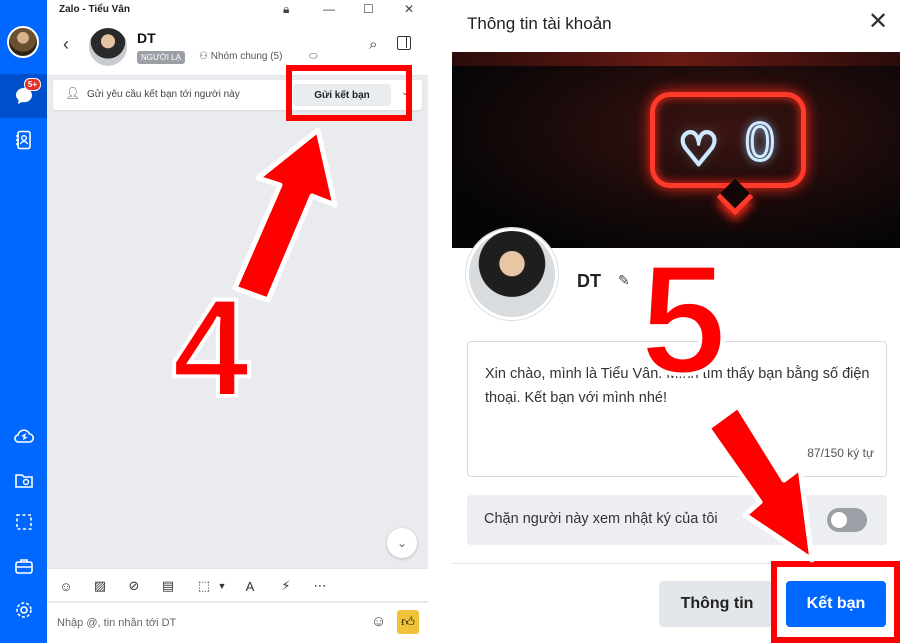 Image resolution: width=900 pixels, height=643 pixels. I want to click on composer-toolbar: ☺ ▨ ⊘ ▤ ⬚ ▼ A ⚡︎ ⋯, so click(237, 585).